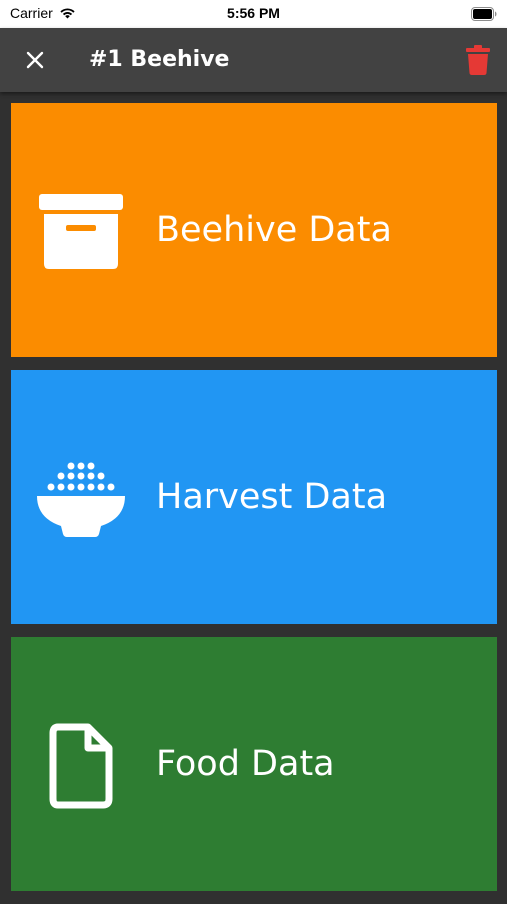  Describe the element at coordinates (484, 14) in the screenshot. I see `battery-icon` at that location.